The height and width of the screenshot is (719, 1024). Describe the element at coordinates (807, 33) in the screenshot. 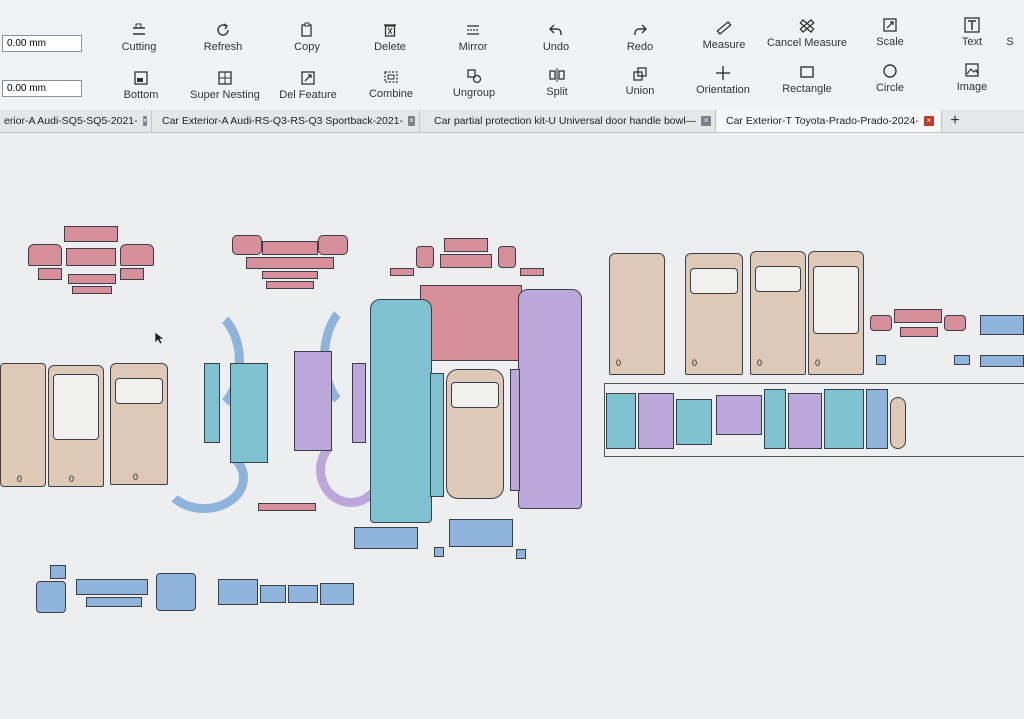

I see `cancel-measure-button: Cancel Measure` at that location.